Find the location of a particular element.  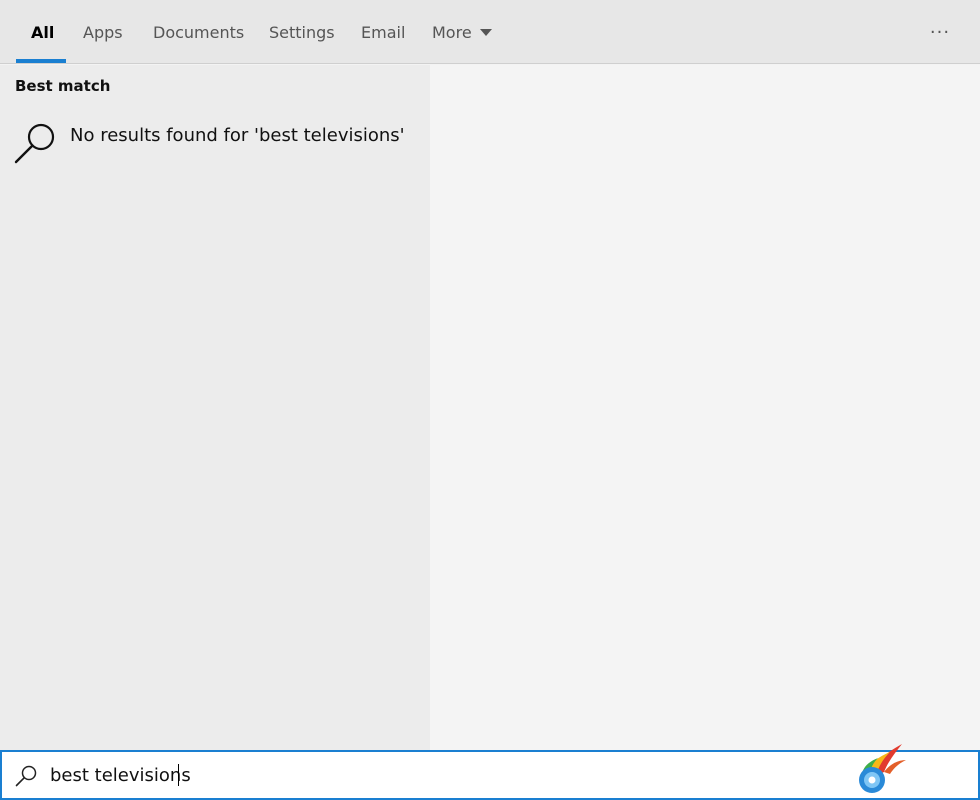

text-cursor is located at coordinates (178, 775).